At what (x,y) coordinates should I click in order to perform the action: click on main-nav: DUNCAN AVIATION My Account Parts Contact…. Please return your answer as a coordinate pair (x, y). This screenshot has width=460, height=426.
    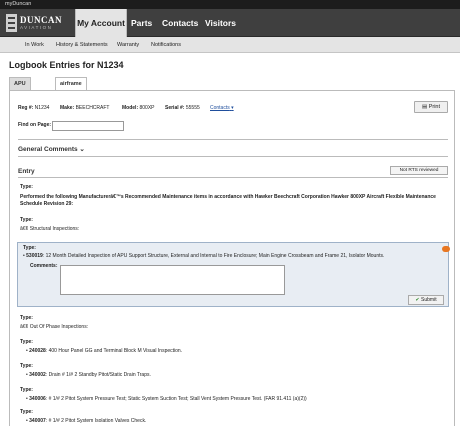
    Looking at the image, I should click on (230, 23).